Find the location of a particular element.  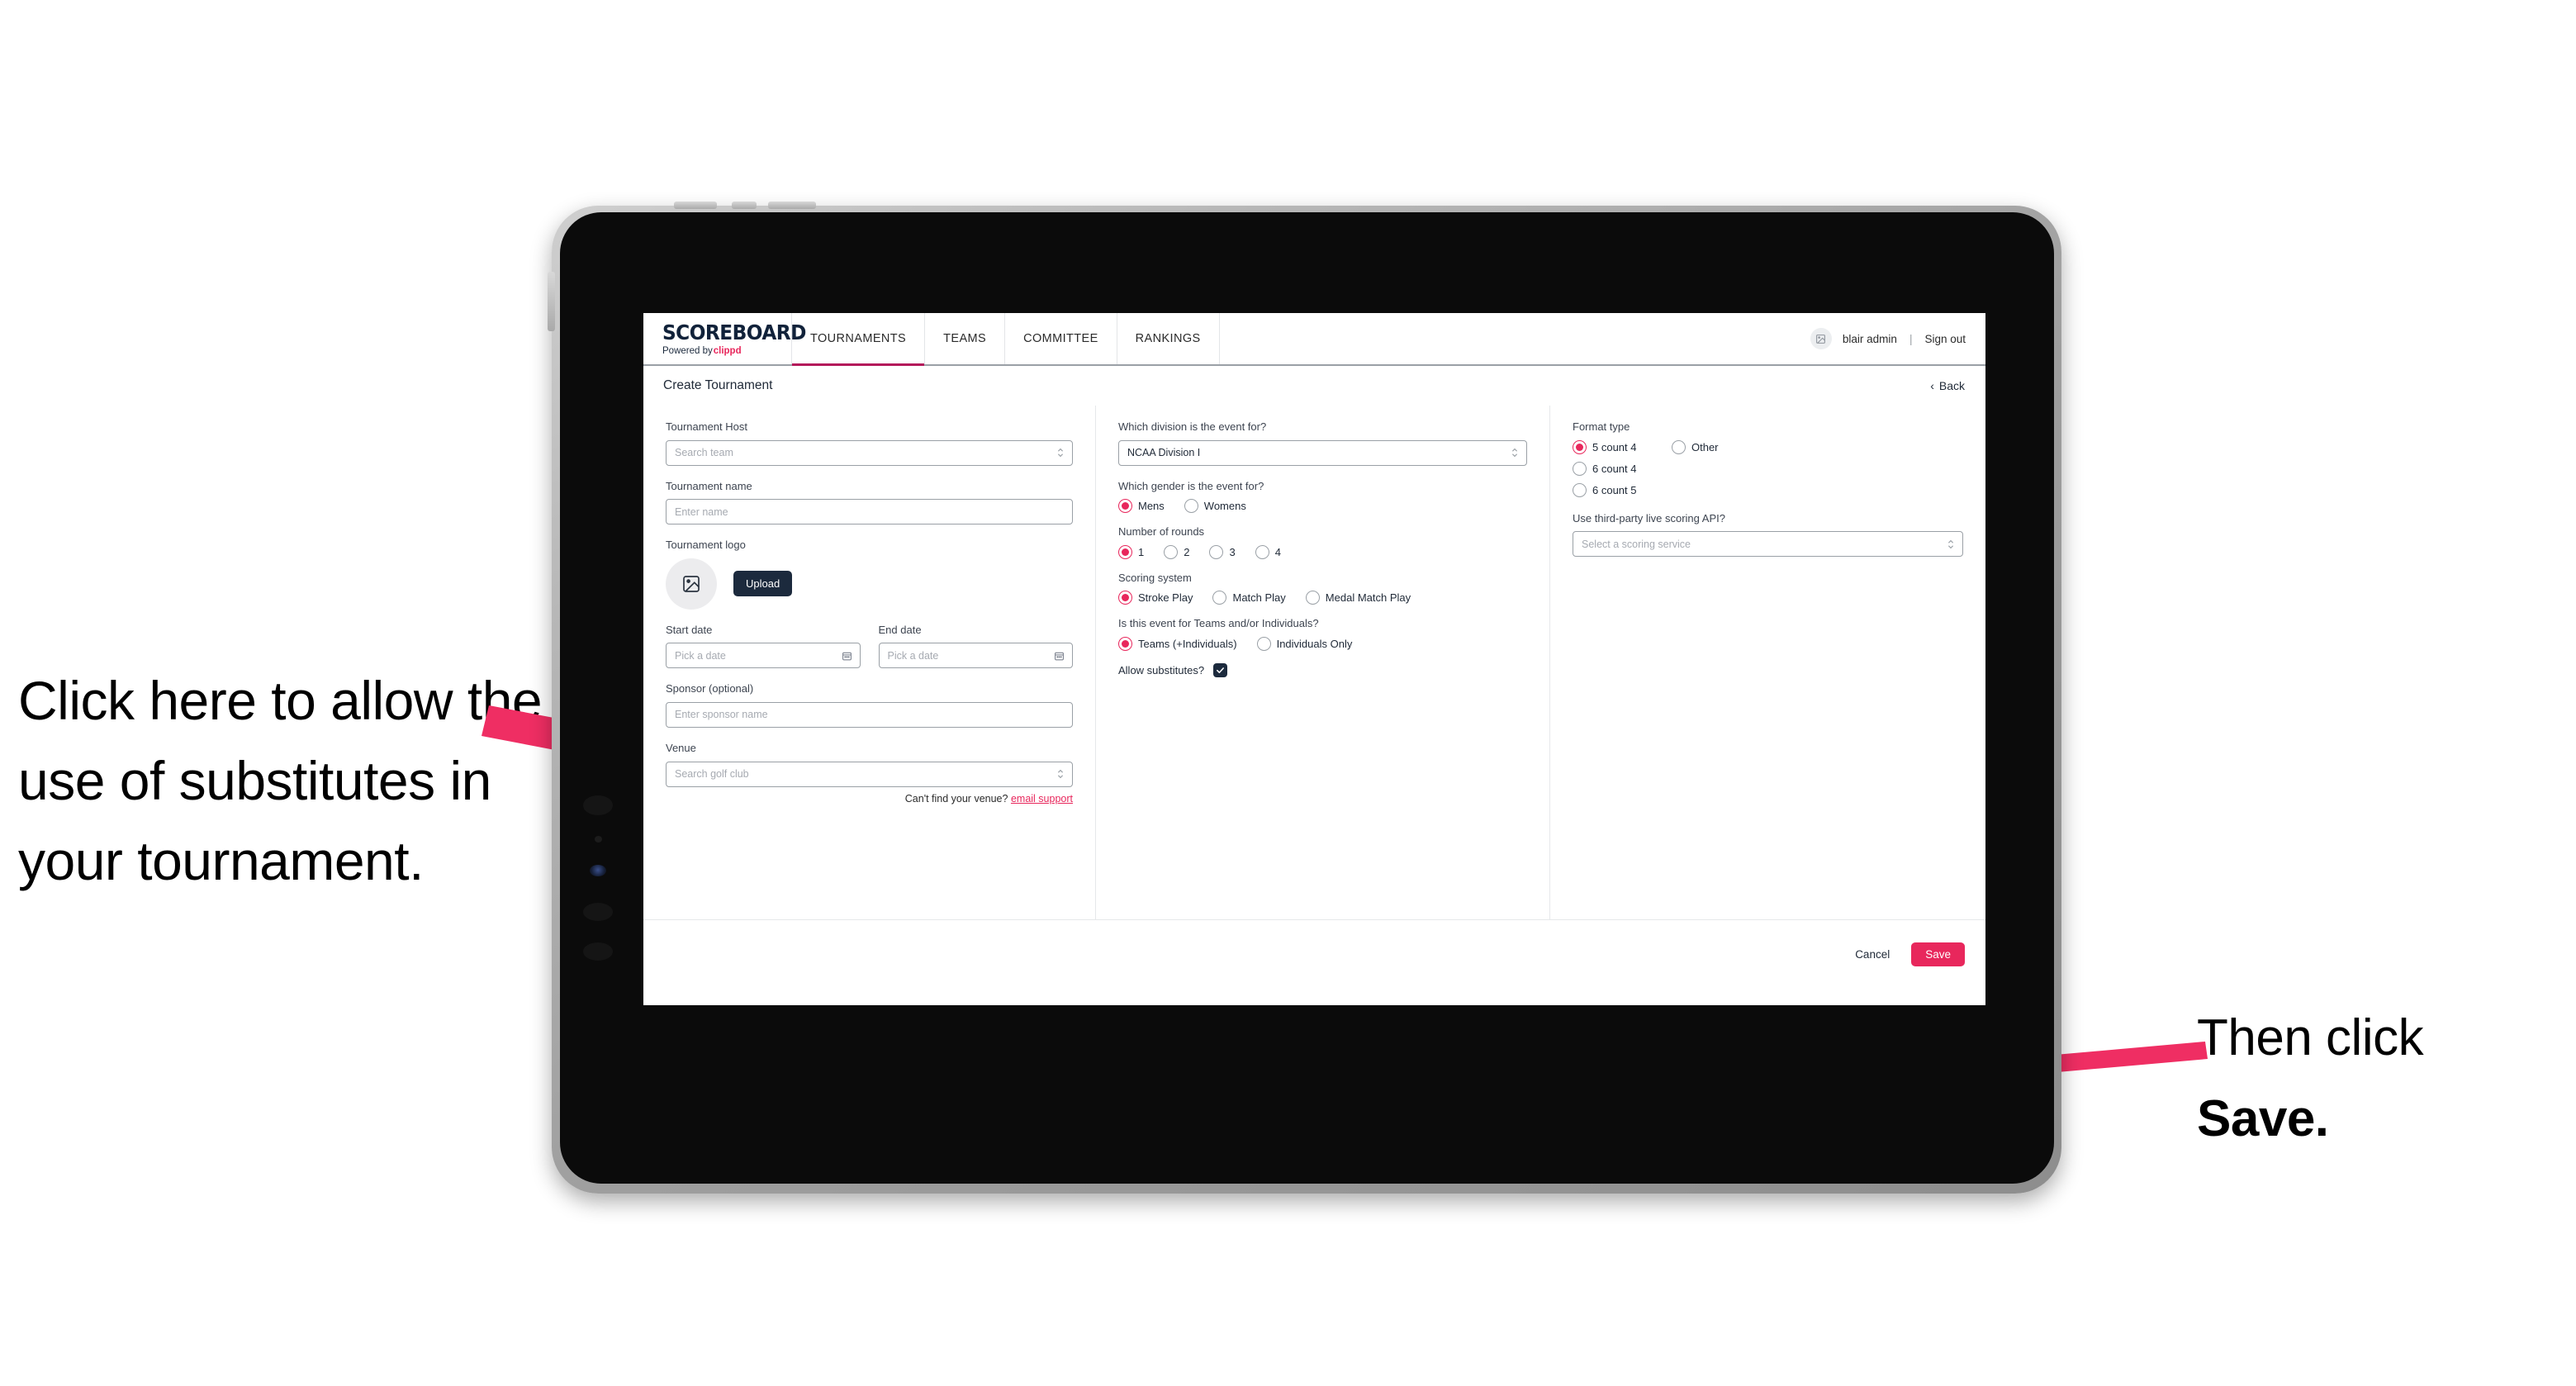

tab-teams: TEAMS is located at coordinates (965, 338).